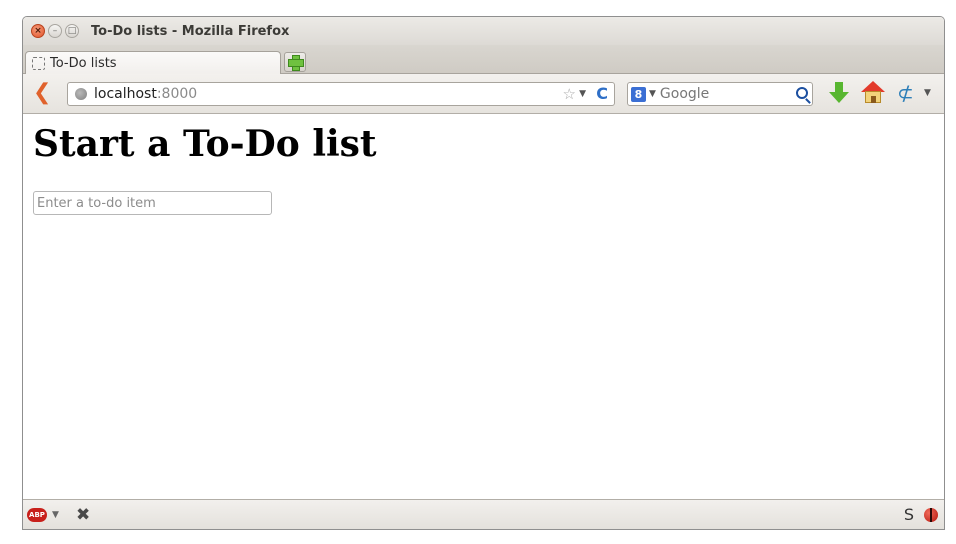 The height and width of the screenshot is (544, 956). I want to click on reload-icon: C, so click(602, 93).